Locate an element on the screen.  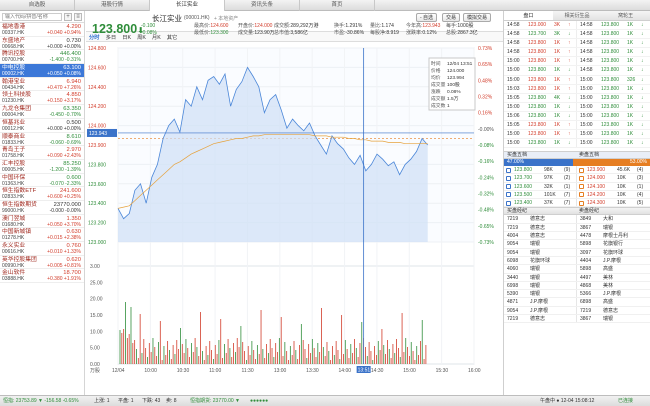
watchlist-row: 恒基兆业 00012.HK 0.500 +0.000 +0.00% is located at coordinates (42, 126).